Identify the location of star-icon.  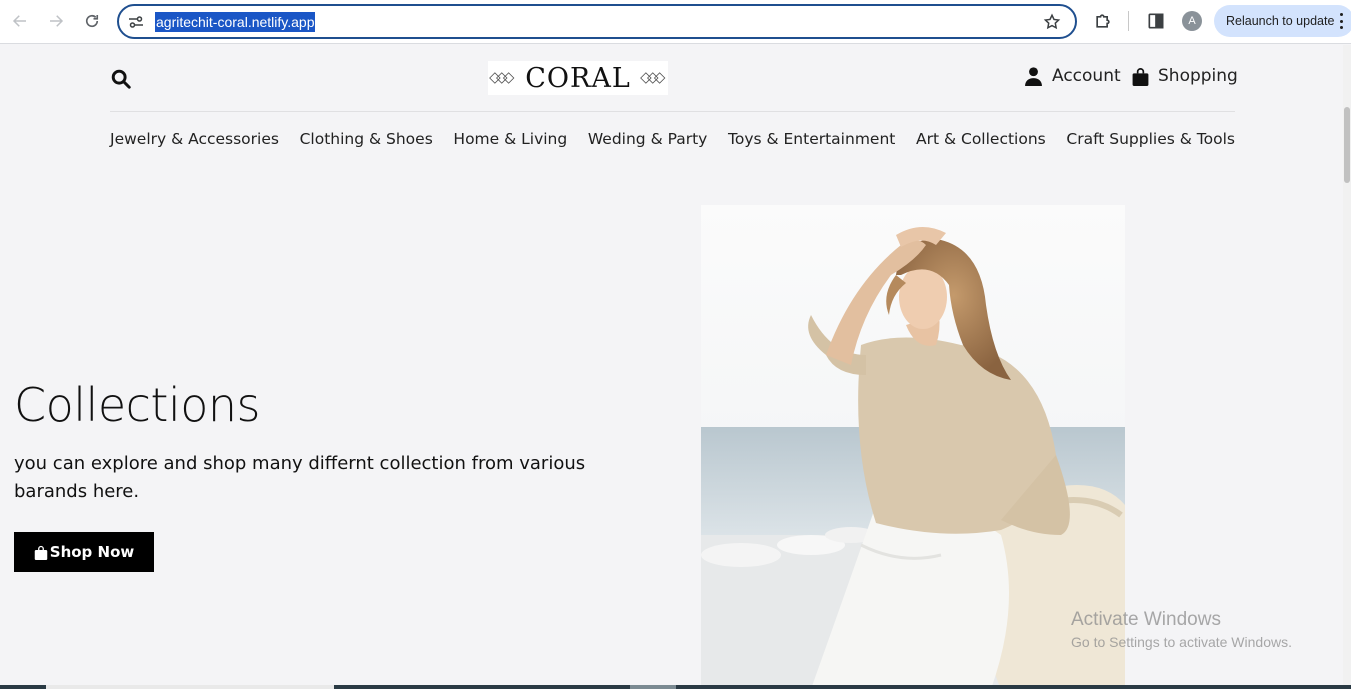
(1052, 22).